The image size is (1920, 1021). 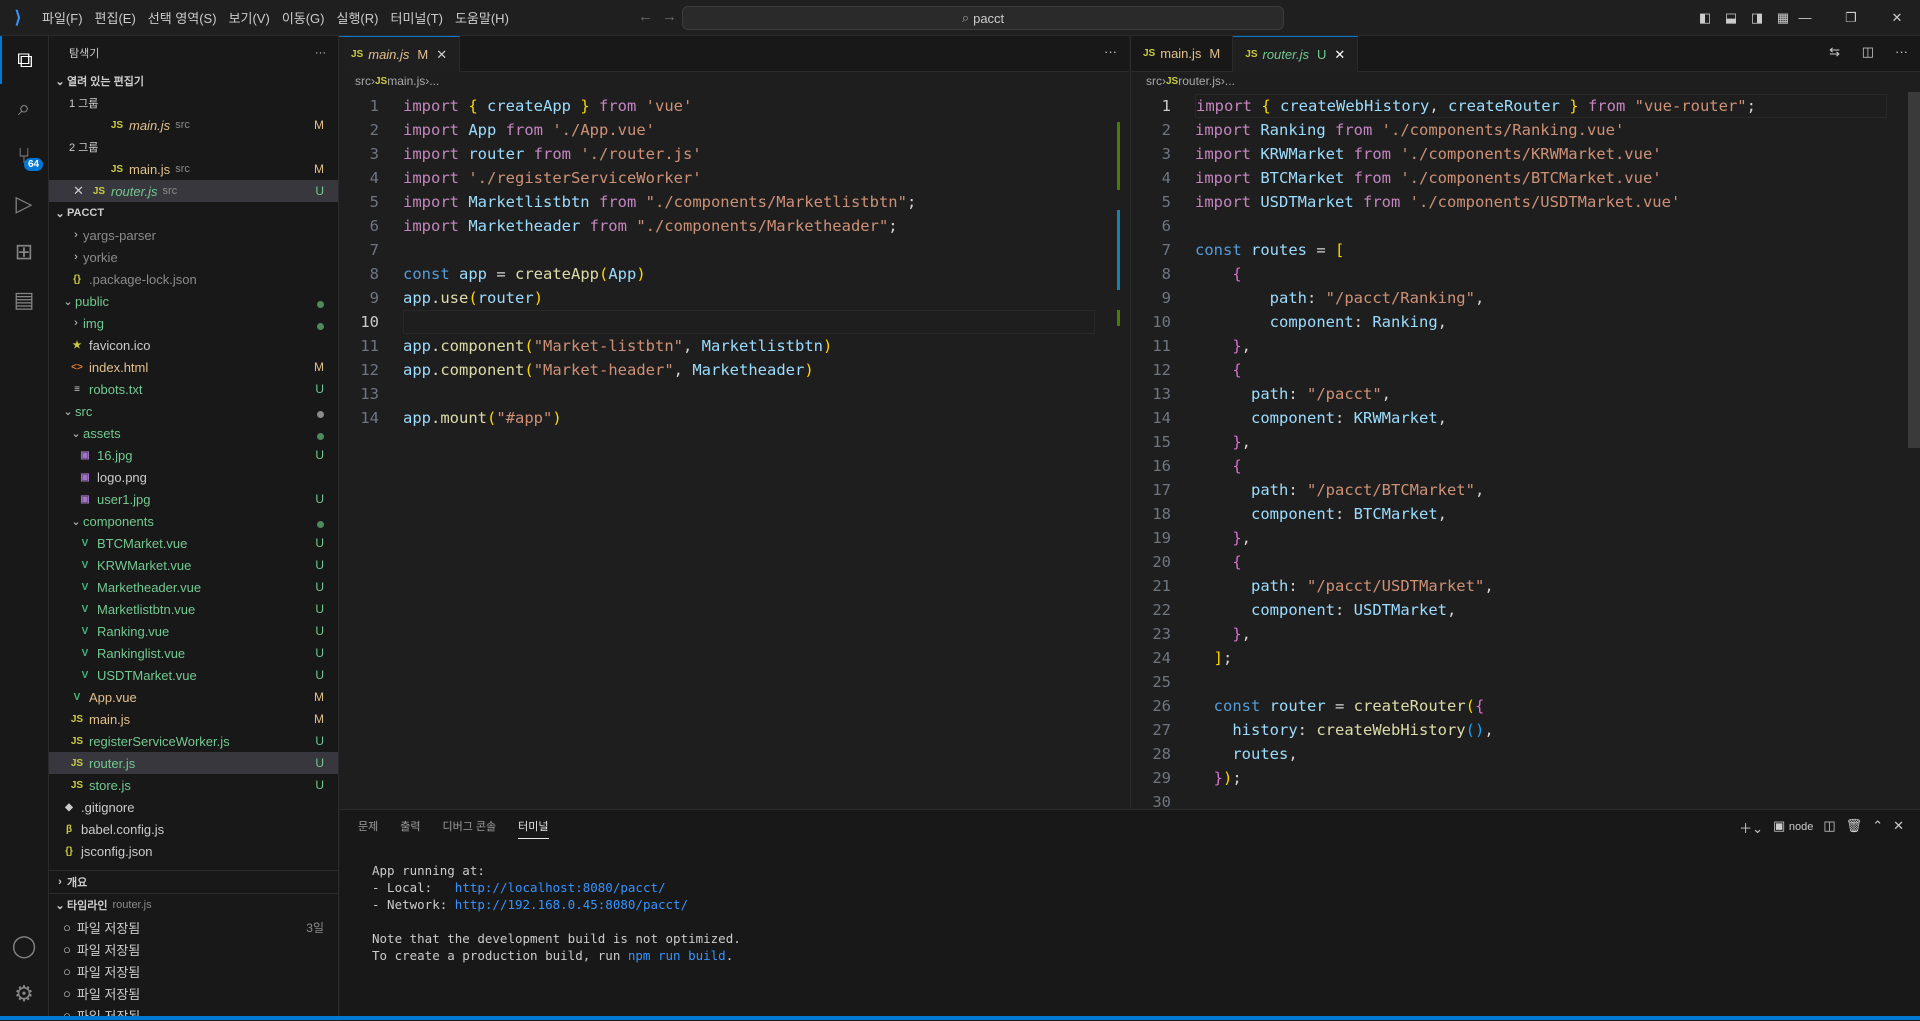 What do you see at coordinates (400, 54) in the screenshot?
I see `tab-main-js: JS main.js M ✕` at bounding box center [400, 54].